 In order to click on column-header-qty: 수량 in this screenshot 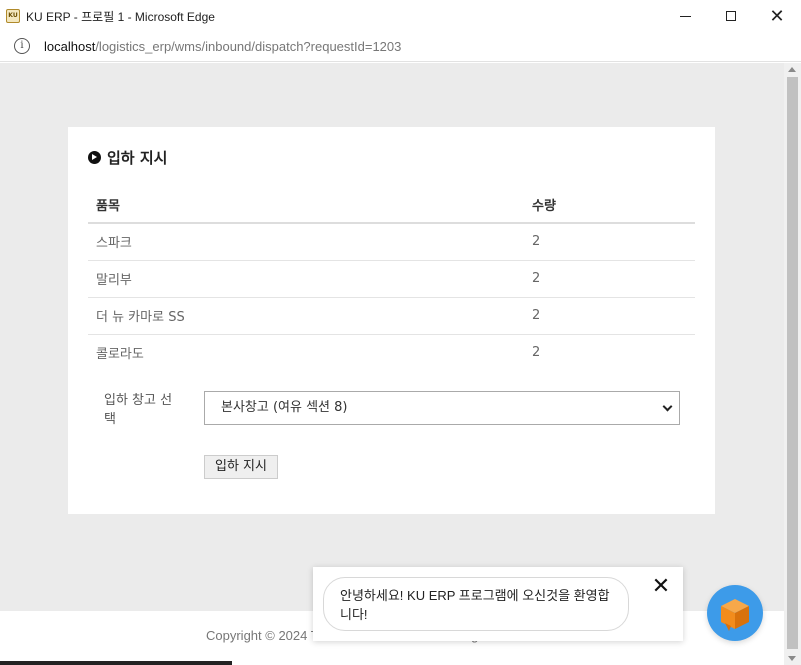, I will do `click(609, 205)`.